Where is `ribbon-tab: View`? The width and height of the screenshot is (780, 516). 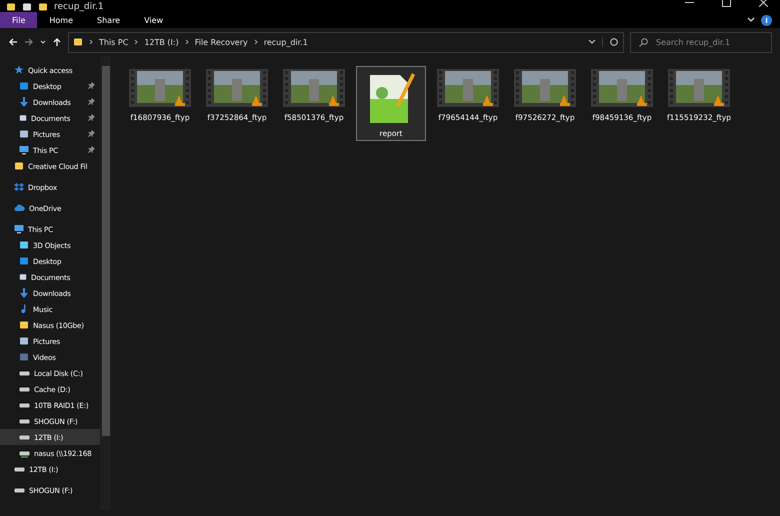
ribbon-tab: View is located at coordinates (154, 20).